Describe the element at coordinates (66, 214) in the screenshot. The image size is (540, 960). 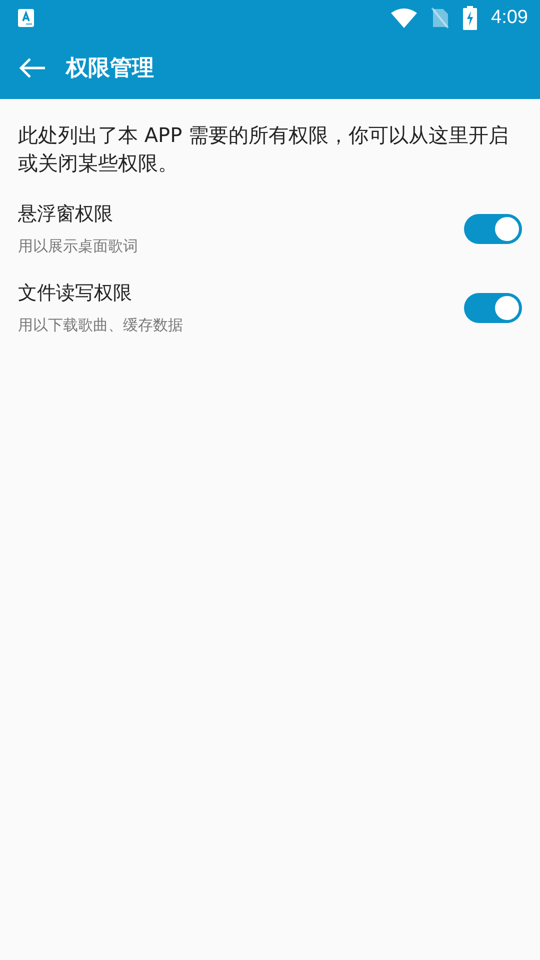
I see `permission-title: 悬浮窗权限` at that location.